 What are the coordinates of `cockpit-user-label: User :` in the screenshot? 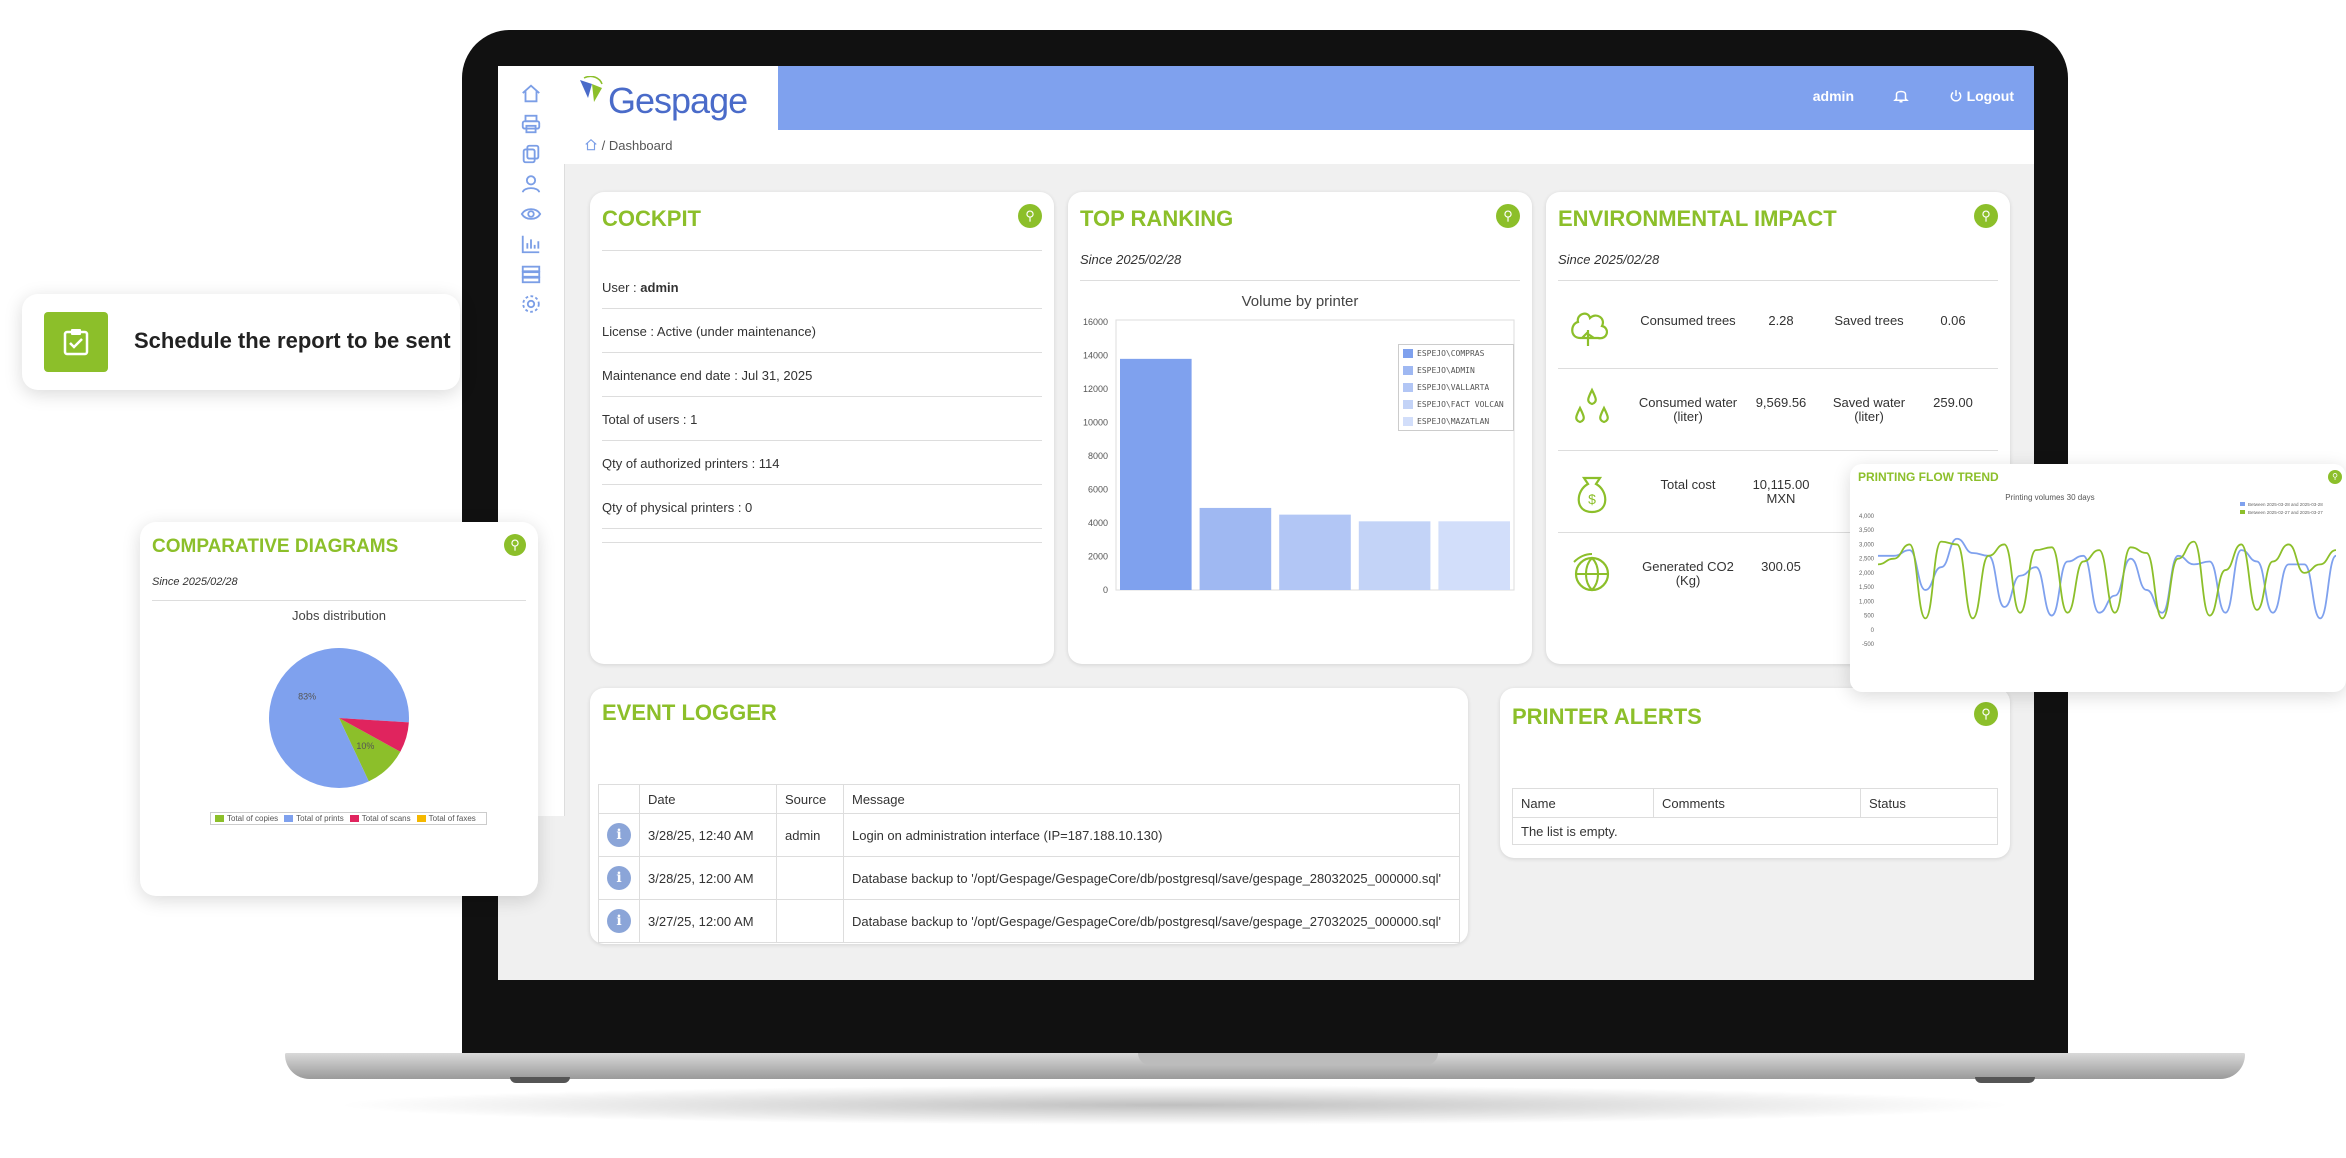 It's located at (621, 287).